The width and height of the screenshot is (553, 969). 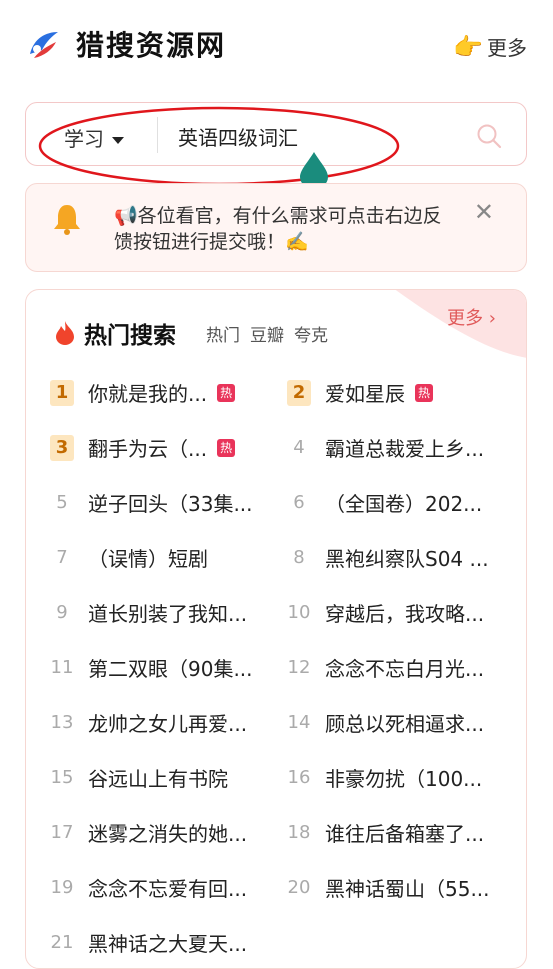 I want to click on rank-number: 6, so click(x=299, y=502).